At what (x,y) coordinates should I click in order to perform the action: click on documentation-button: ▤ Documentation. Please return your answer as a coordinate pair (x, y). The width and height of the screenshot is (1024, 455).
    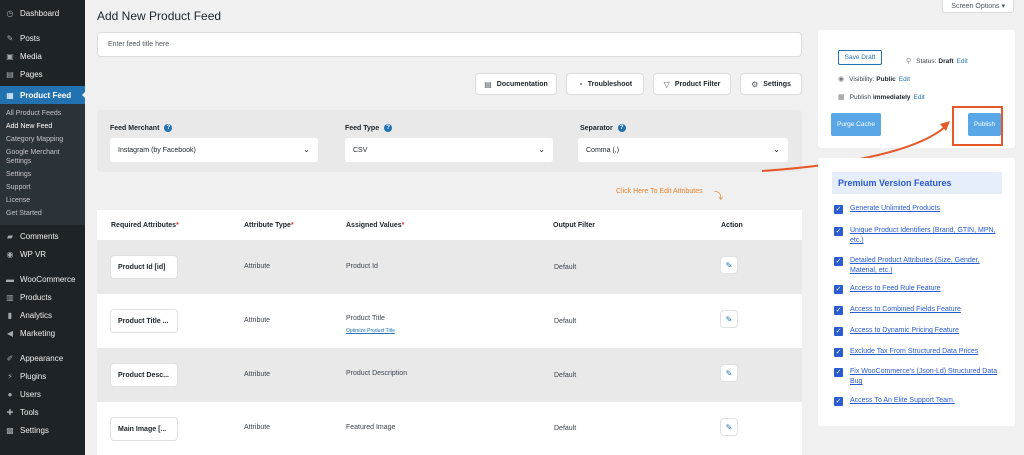
    Looking at the image, I should click on (516, 84).